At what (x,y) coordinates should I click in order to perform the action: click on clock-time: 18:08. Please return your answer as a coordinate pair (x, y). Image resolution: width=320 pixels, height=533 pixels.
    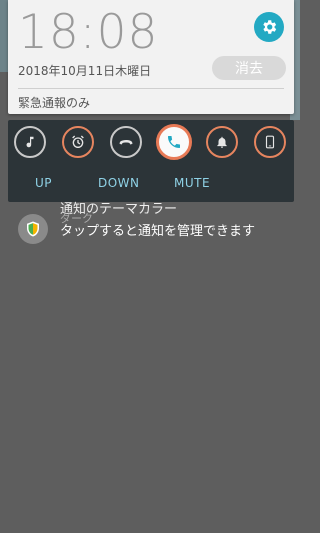
    Looking at the image, I should click on (88, 32).